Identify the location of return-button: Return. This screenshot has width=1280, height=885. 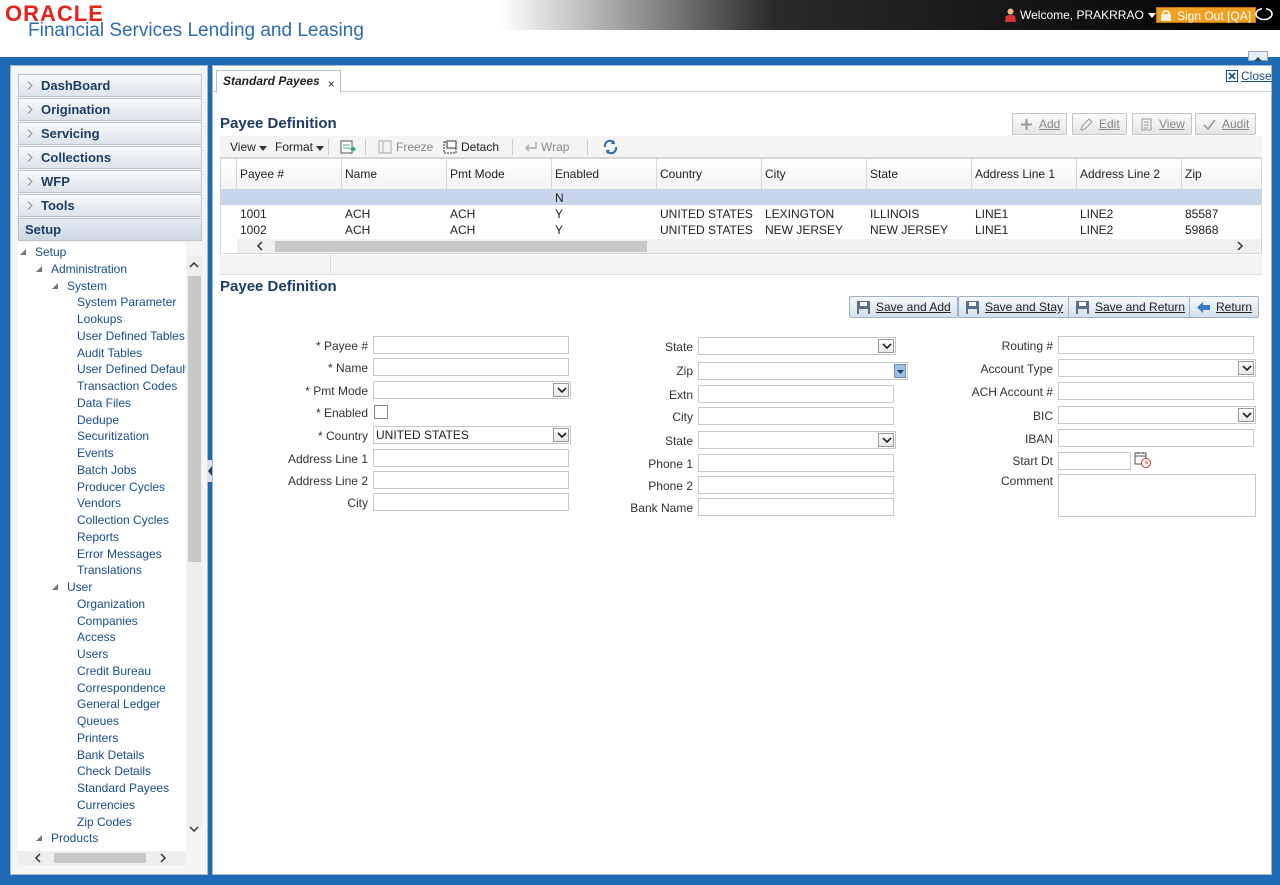
(1224, 307).